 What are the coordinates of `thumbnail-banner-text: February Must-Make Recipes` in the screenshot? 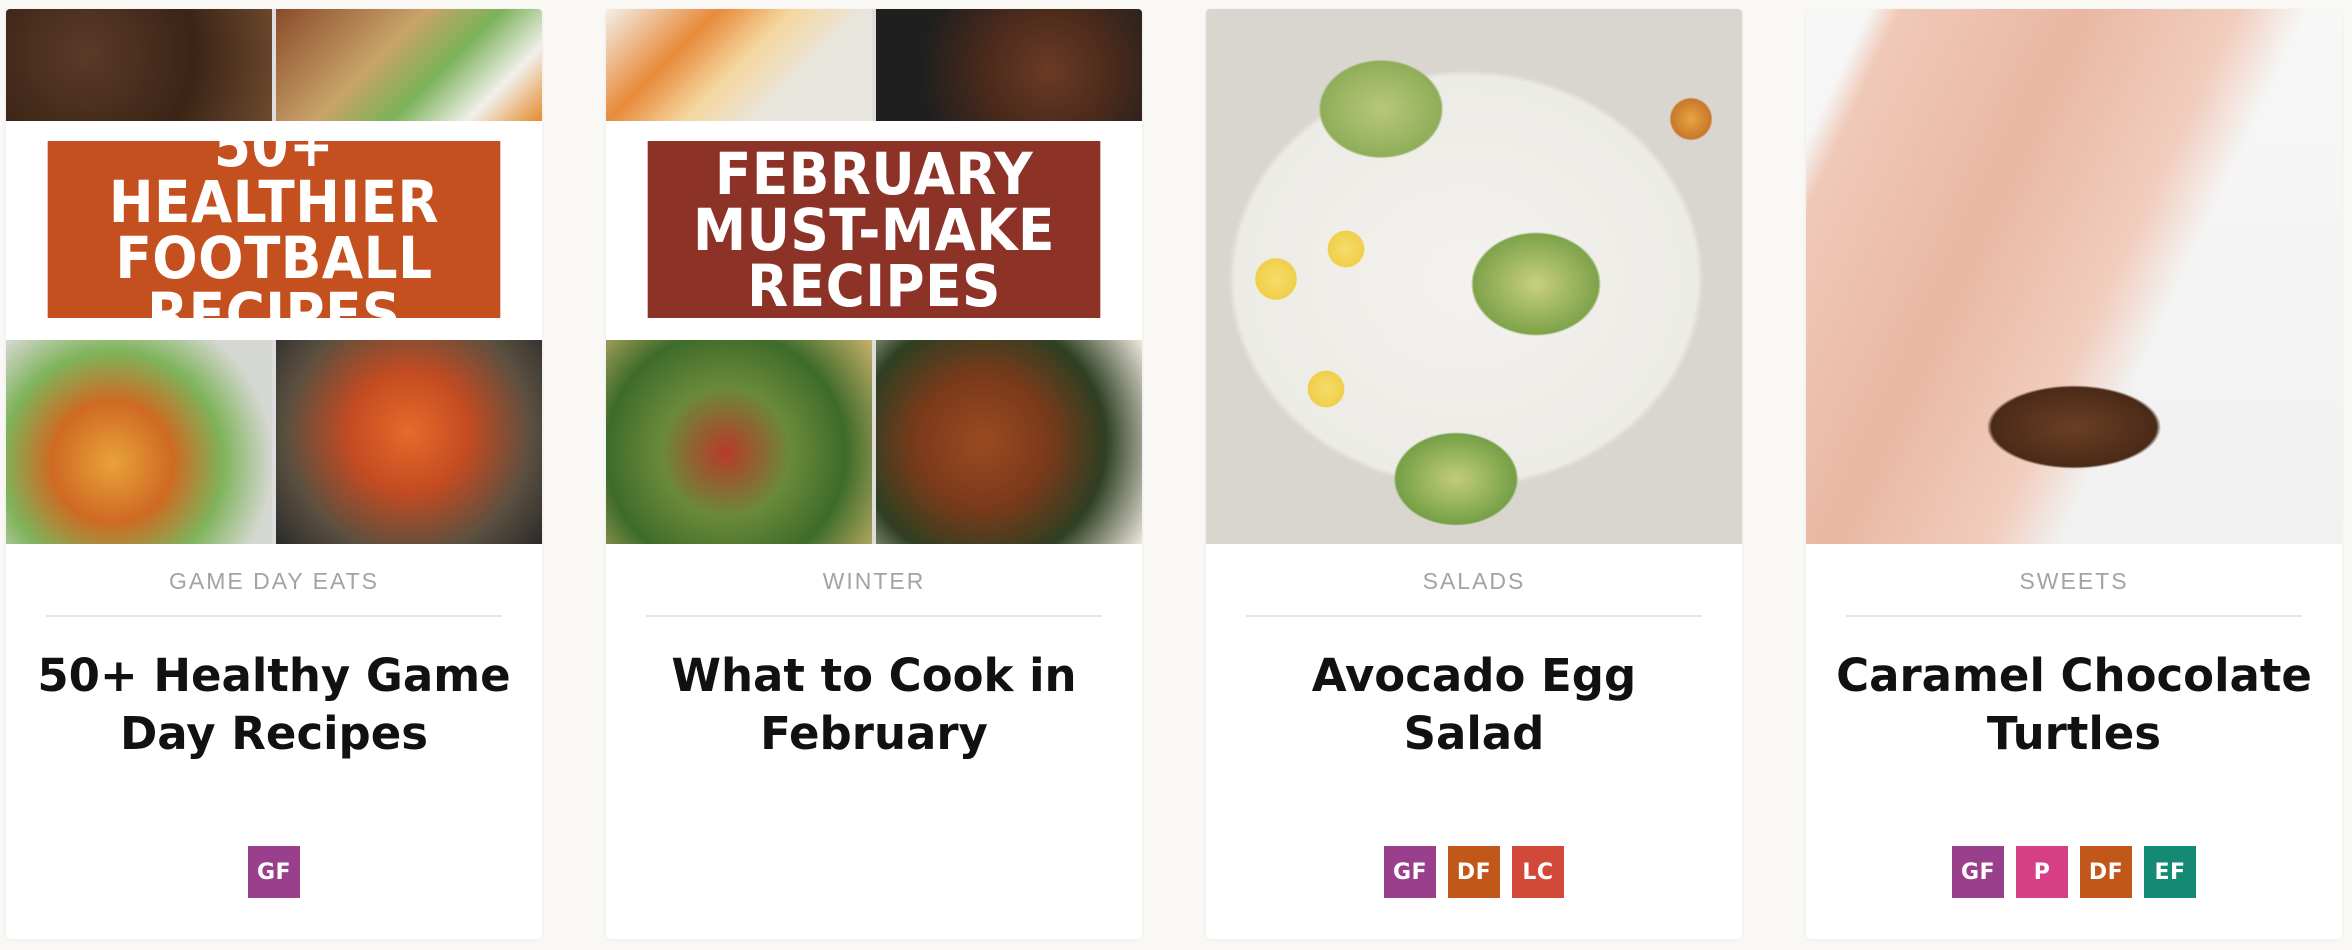 It's located at (874, 229).